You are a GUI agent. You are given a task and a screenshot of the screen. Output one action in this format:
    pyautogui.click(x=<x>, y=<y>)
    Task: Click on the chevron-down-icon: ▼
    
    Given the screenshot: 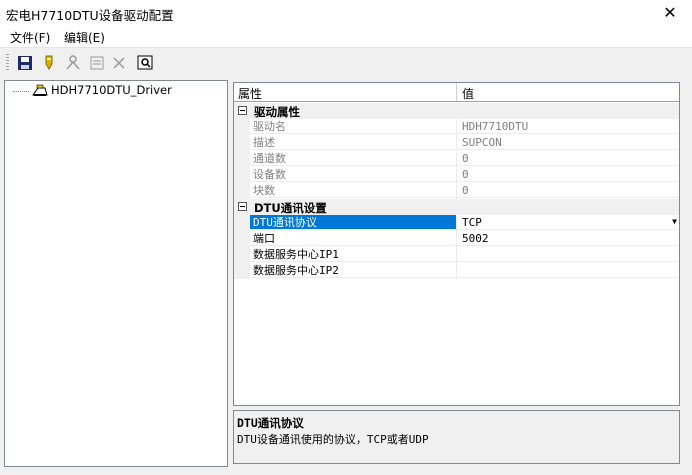 What is the action you would take?
    pyautogui.click(x=674, y=221)
    